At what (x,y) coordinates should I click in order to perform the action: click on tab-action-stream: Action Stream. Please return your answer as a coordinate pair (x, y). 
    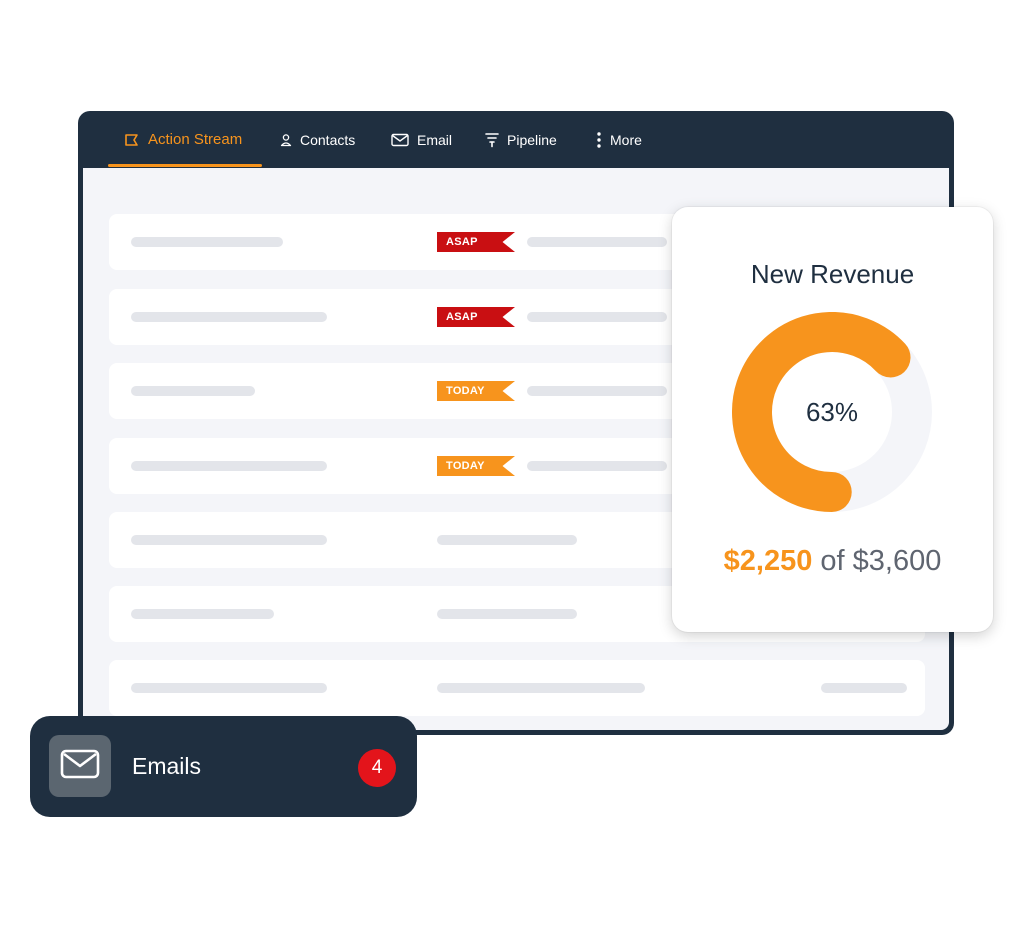
    Looking at the image, I should click on (183, 139).